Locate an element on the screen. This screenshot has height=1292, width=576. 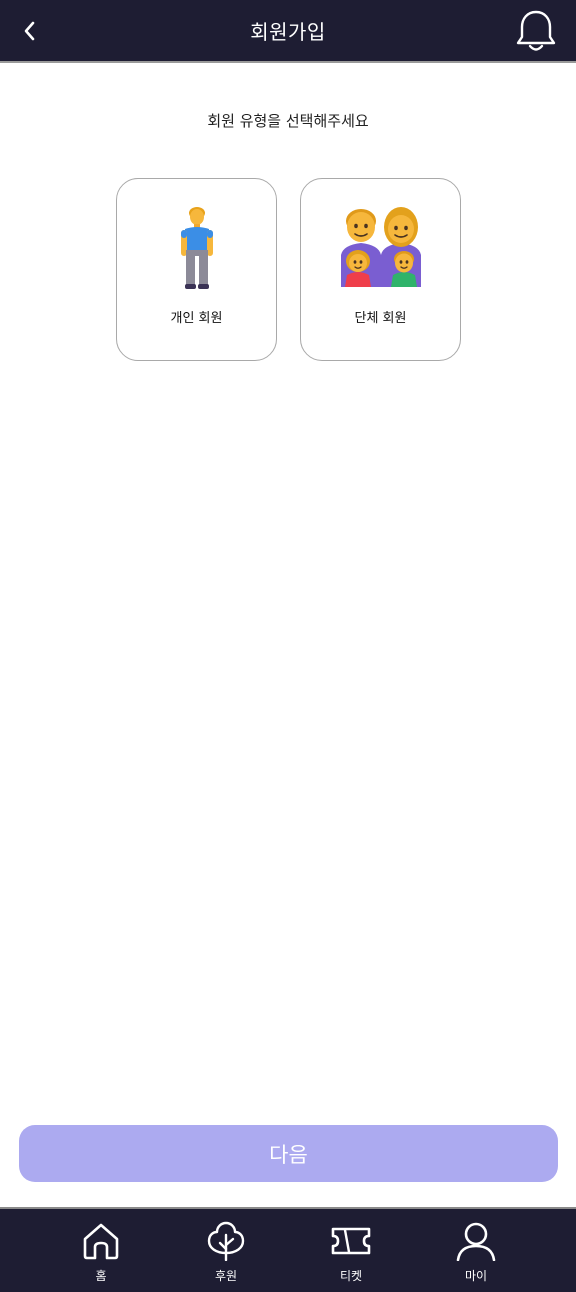
tab-my: 마이 is located at coordinates (476, 1252).